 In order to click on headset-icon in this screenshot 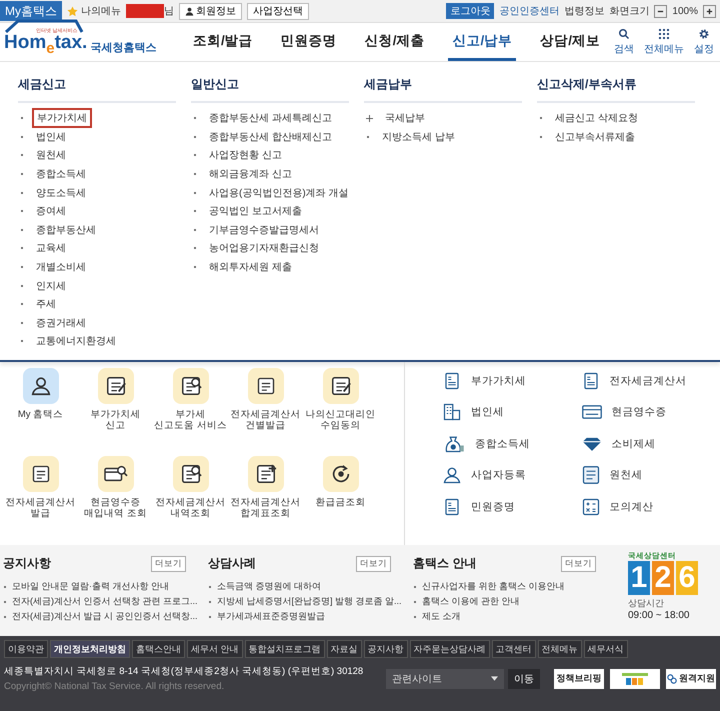, I will do `click(672, 679)`.